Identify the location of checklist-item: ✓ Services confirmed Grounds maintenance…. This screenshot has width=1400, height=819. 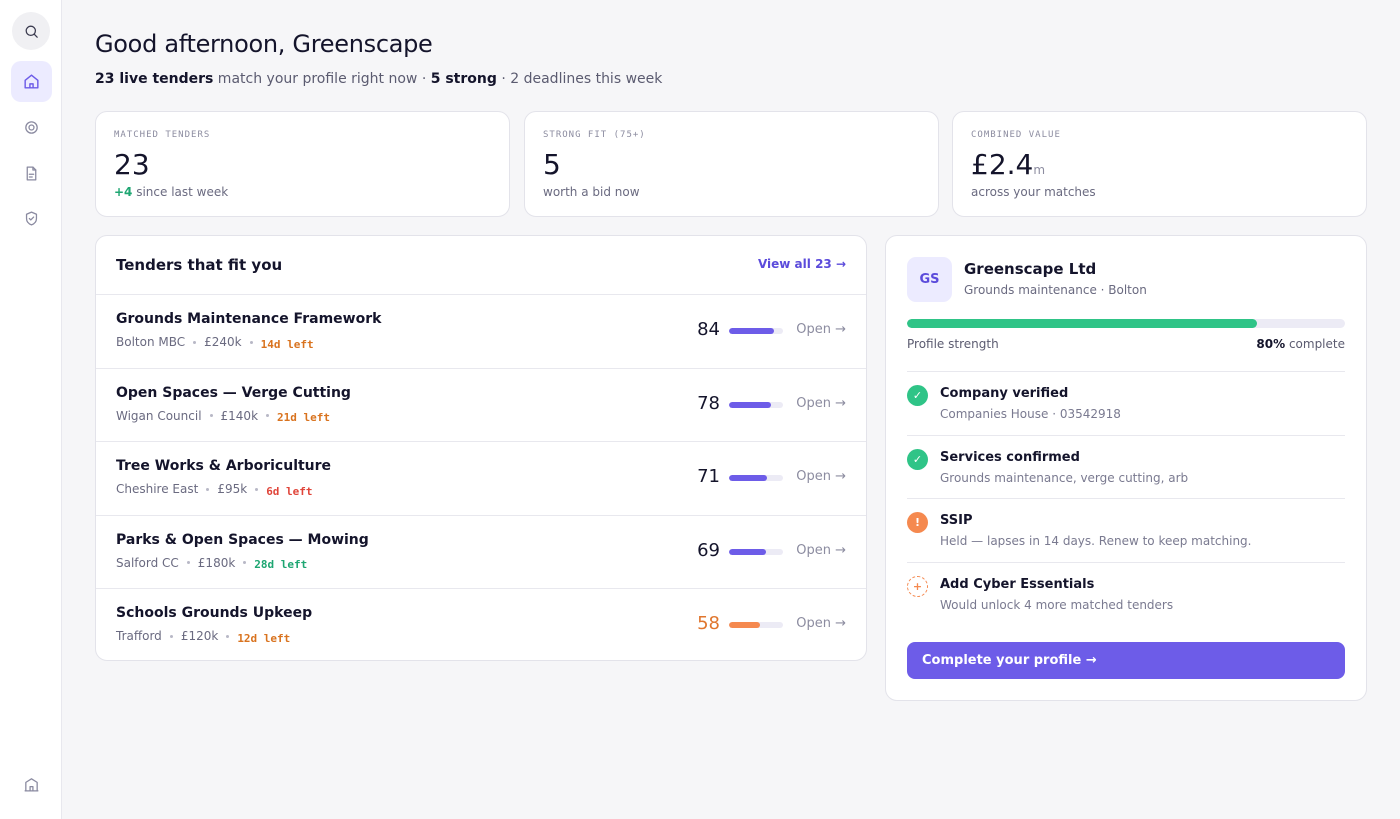
(1126, 466).